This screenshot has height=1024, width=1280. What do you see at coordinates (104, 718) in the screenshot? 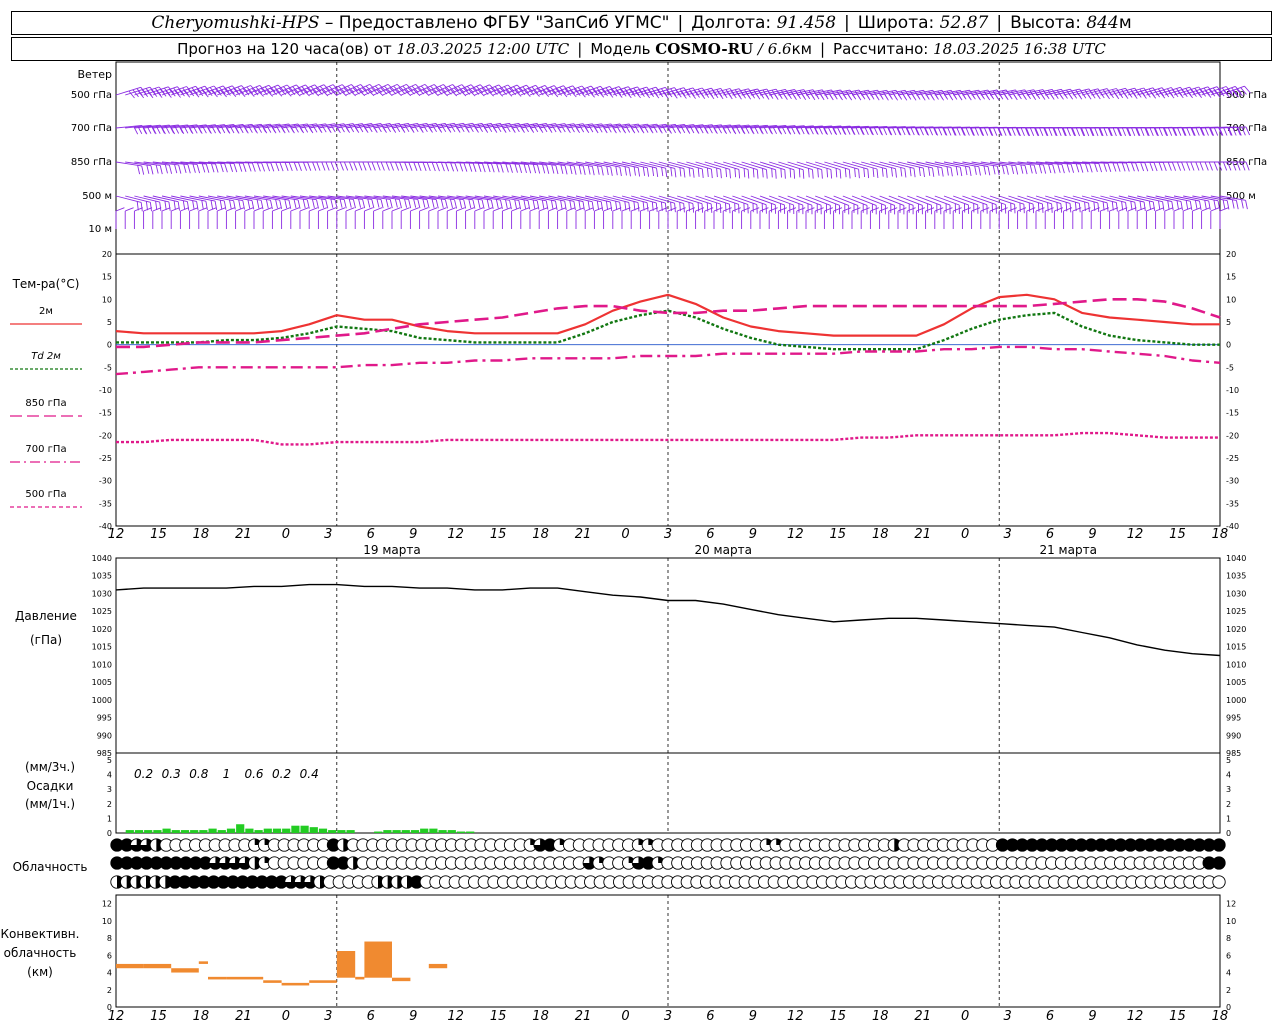
I see `pressure-tick-left: 995` at bounding box center [104, 718].